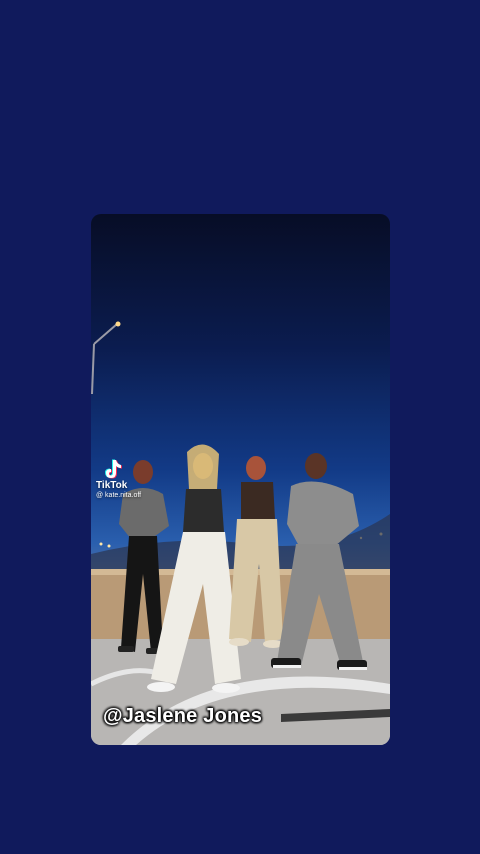 The width and height of the screenshot is (480, 854). I want to click on tiktok-watermark: TikTok @ kate.nita.off, so click(118, 479).